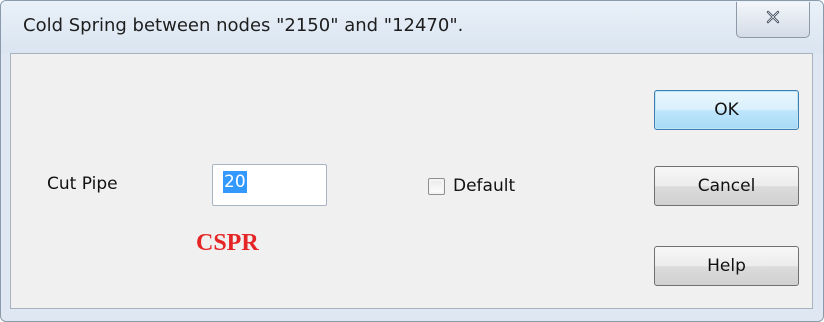  What do you see at coordinates (227, 243) in the screenshot?
I see `cspr-annotation: CSPR` at bounding box center [227, 243].